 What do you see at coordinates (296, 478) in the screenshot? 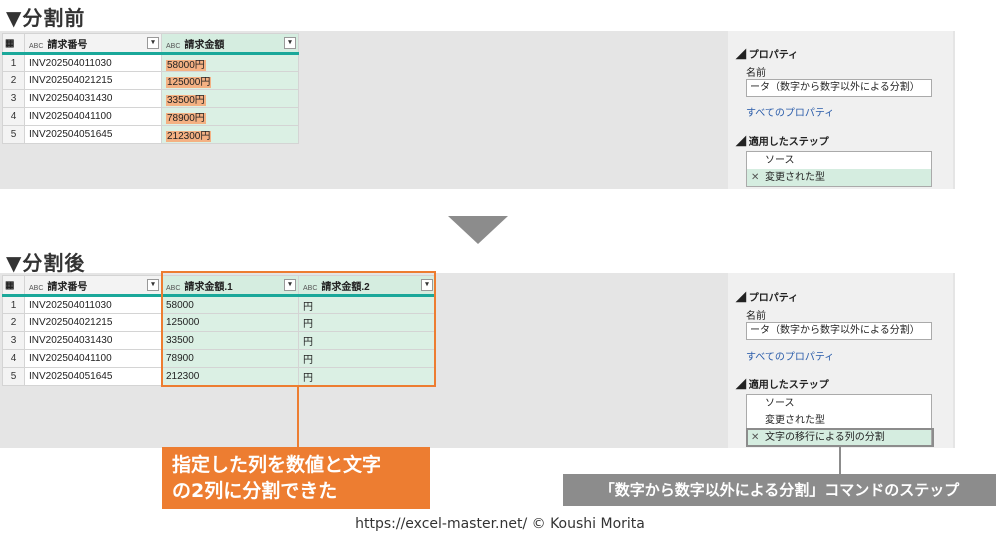
I see `result-callout: 指定した列を数値と文字 の2列に分割できた` at bounding box center [296, 478].